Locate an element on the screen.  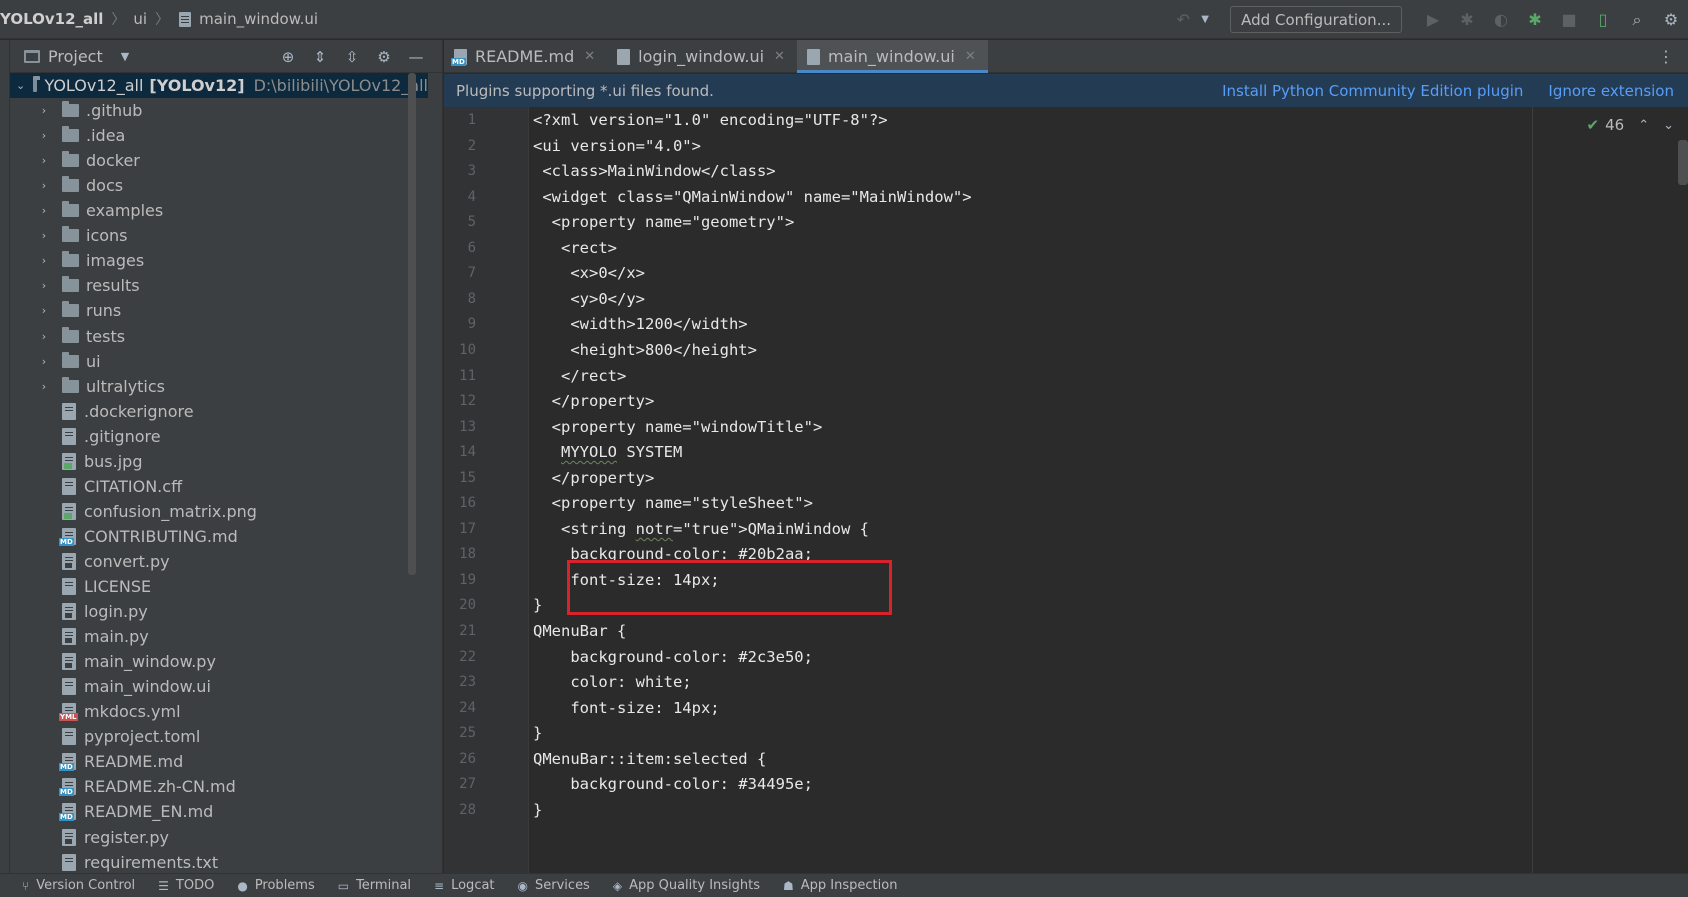
expand-all-icon: ⇕ is located at coordinates (320, 57).